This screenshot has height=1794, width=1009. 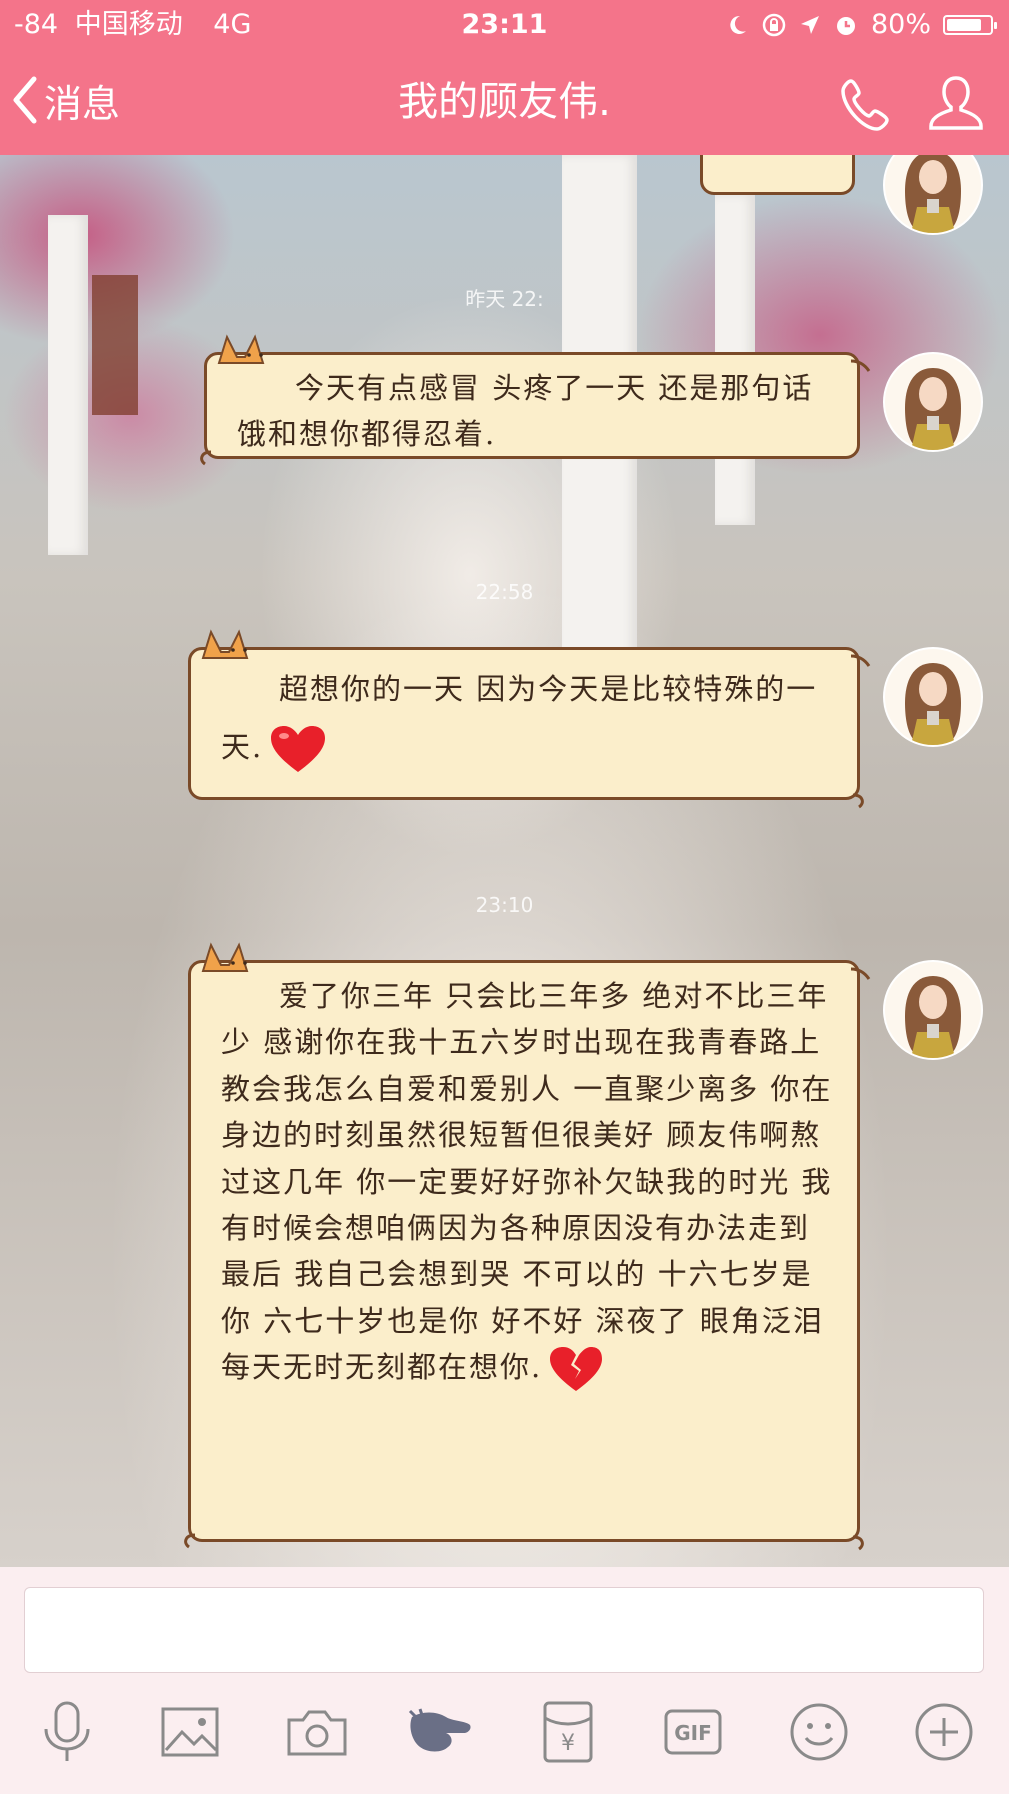 I want to click on battery-icon, so click(x=970, y=25).